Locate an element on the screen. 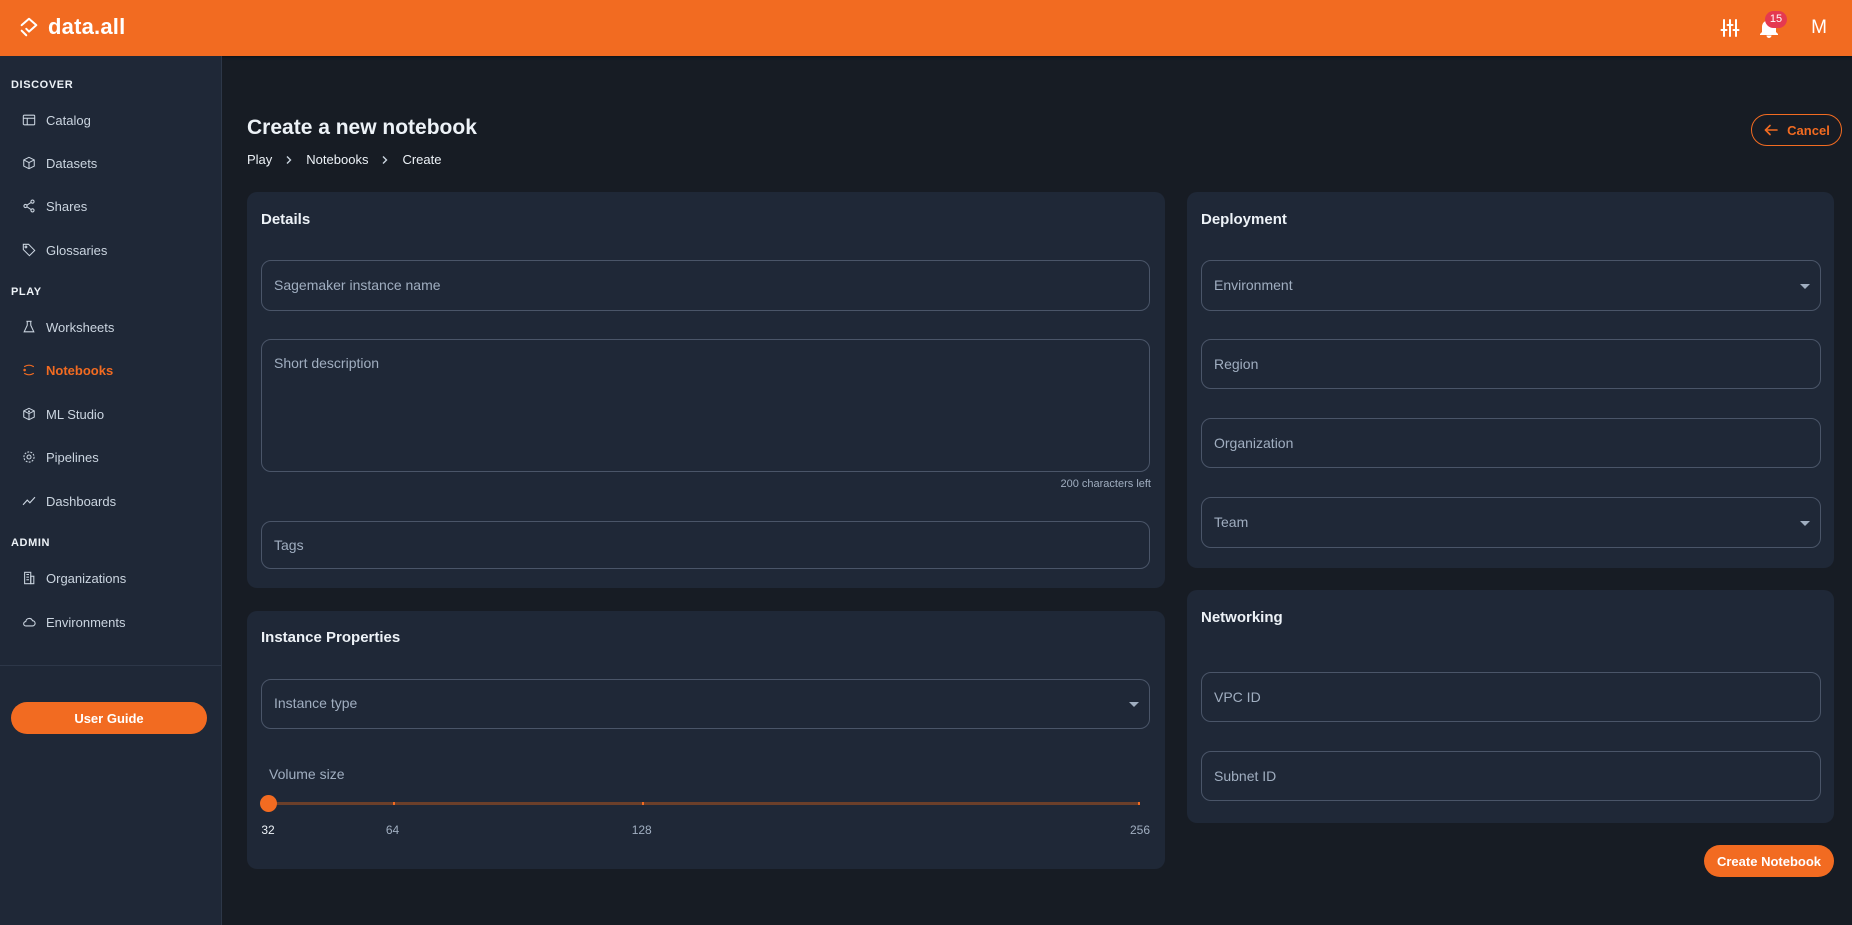  slider-label-32: 32 is located at coordinates (268, 830).